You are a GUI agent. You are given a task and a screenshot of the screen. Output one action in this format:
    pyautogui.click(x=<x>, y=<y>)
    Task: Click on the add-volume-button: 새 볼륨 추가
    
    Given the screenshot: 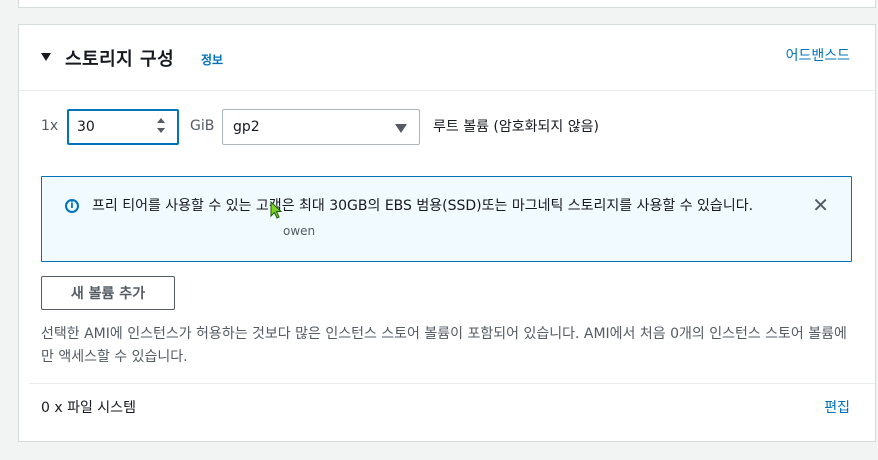 What is the action you would take?
    pyautogui.click(x=108, y=293)
    